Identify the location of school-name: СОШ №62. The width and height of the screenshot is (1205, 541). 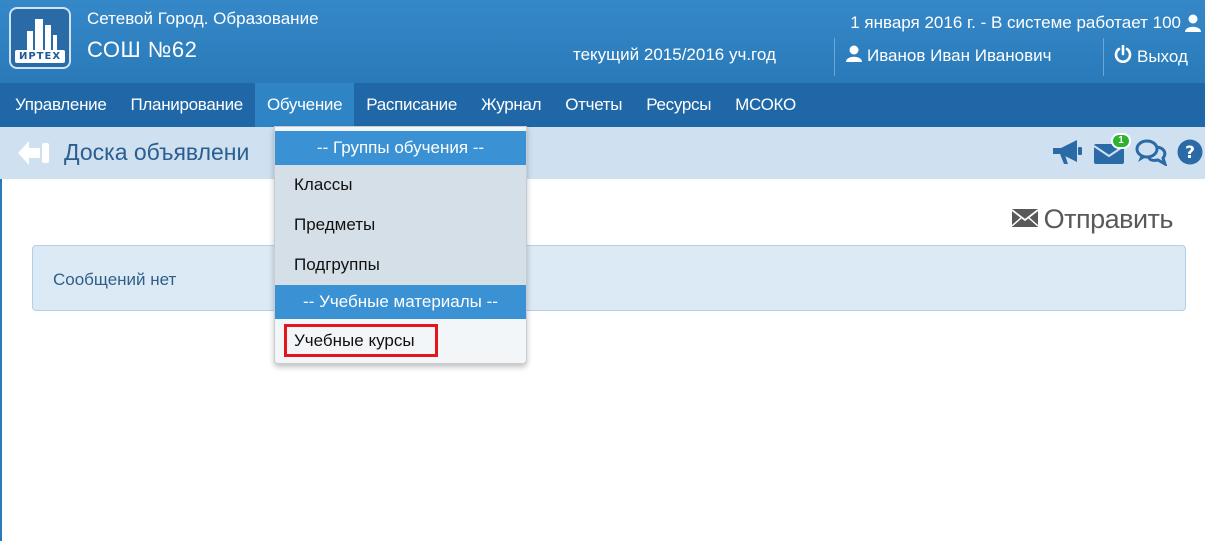
(142, 49).